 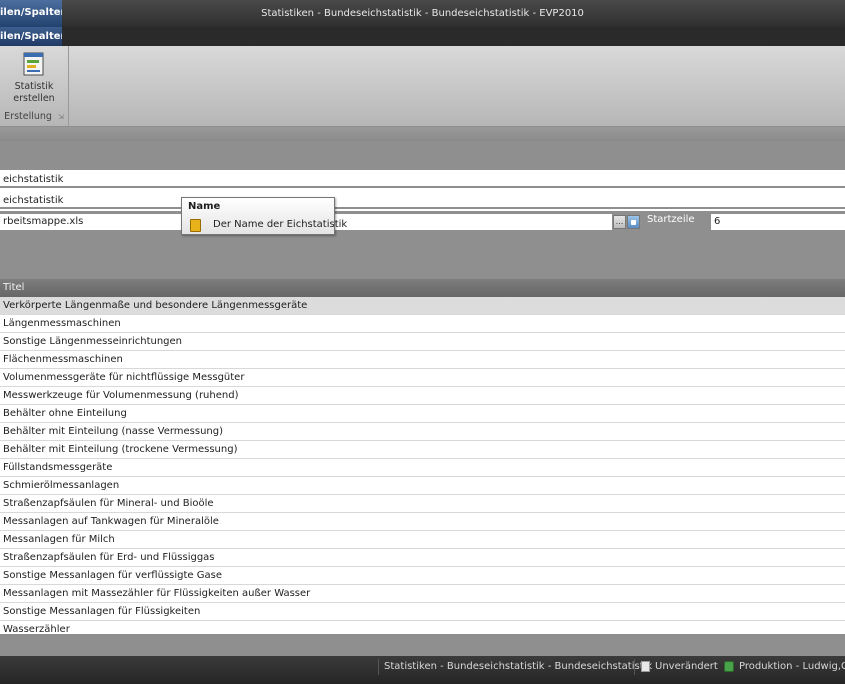 I want to click on tooltip-title: Name, so click(x=204, y=206).